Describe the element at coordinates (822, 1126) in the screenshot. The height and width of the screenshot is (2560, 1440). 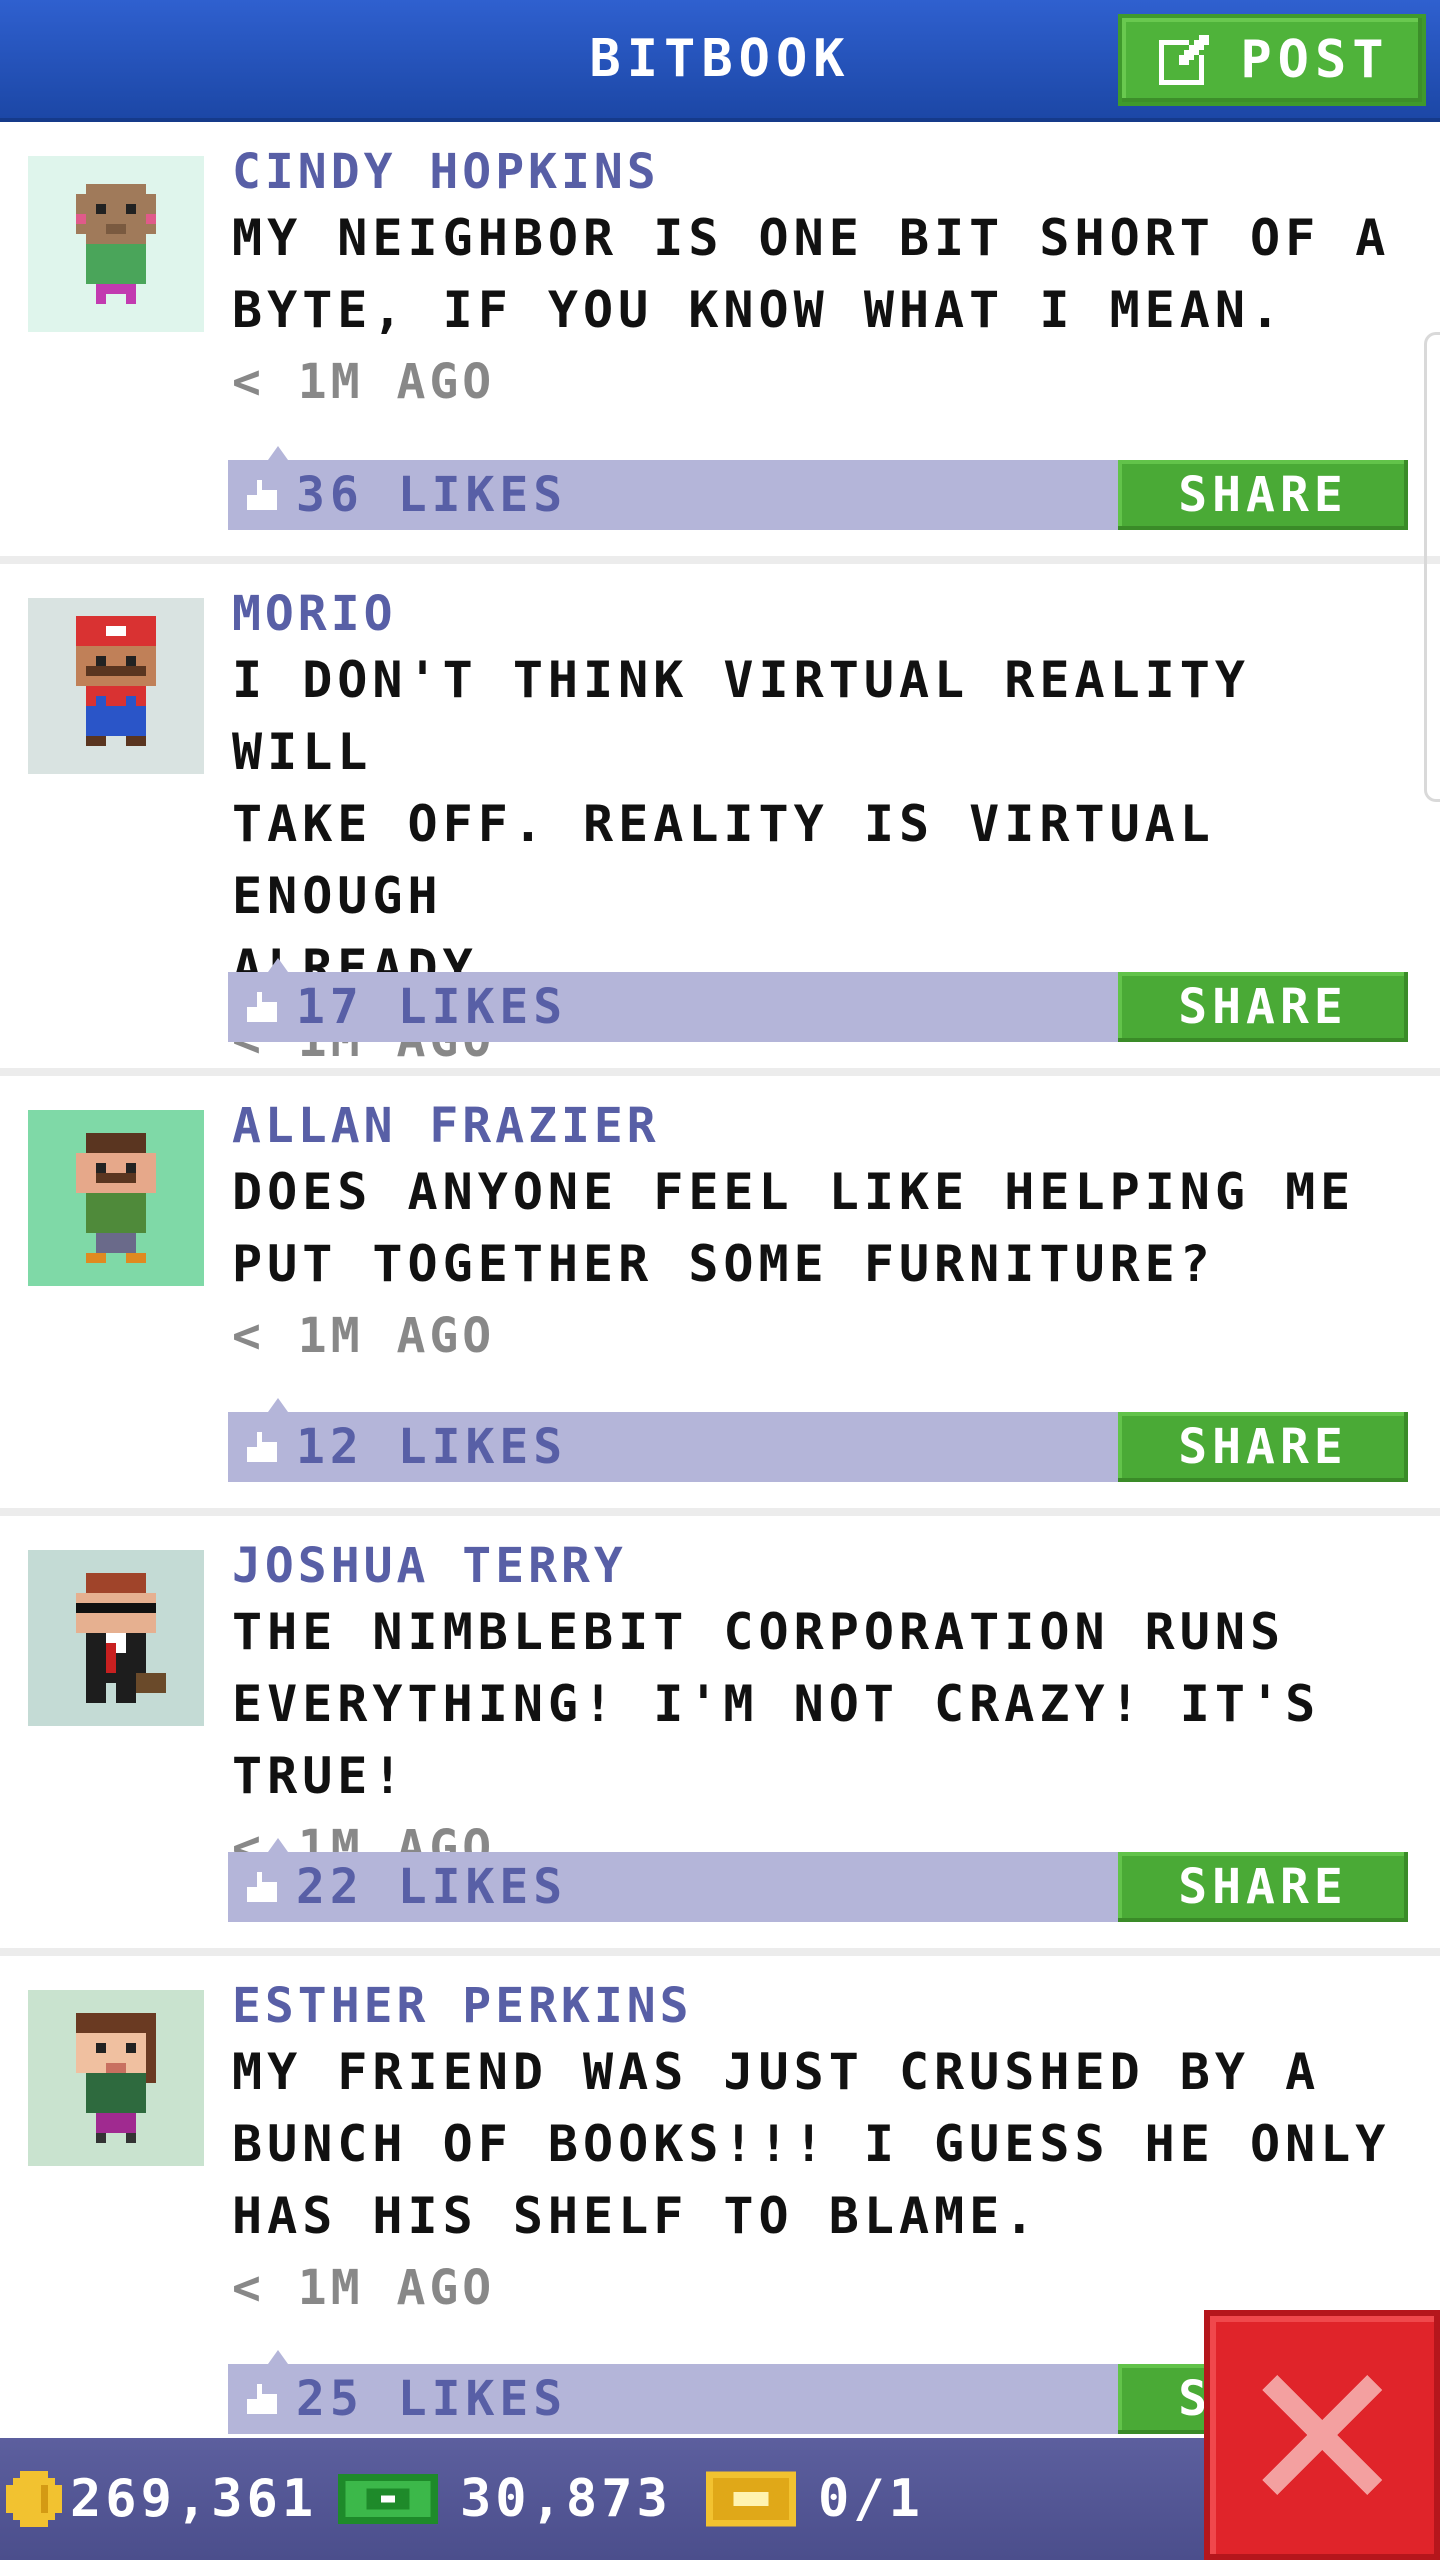
I see `post-author: ALLAN FRAZIER` at that location.